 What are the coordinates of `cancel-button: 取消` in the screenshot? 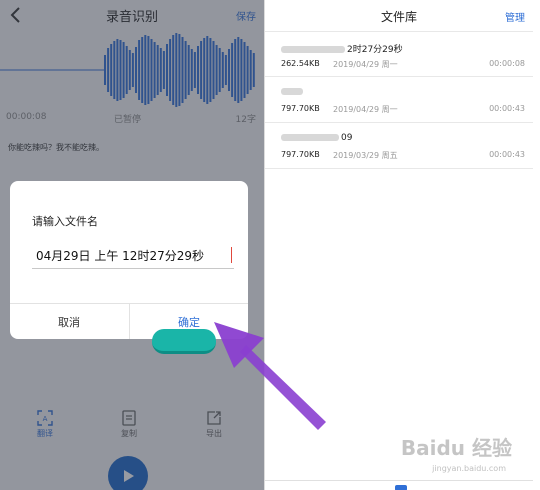 It's located at (69, 321).